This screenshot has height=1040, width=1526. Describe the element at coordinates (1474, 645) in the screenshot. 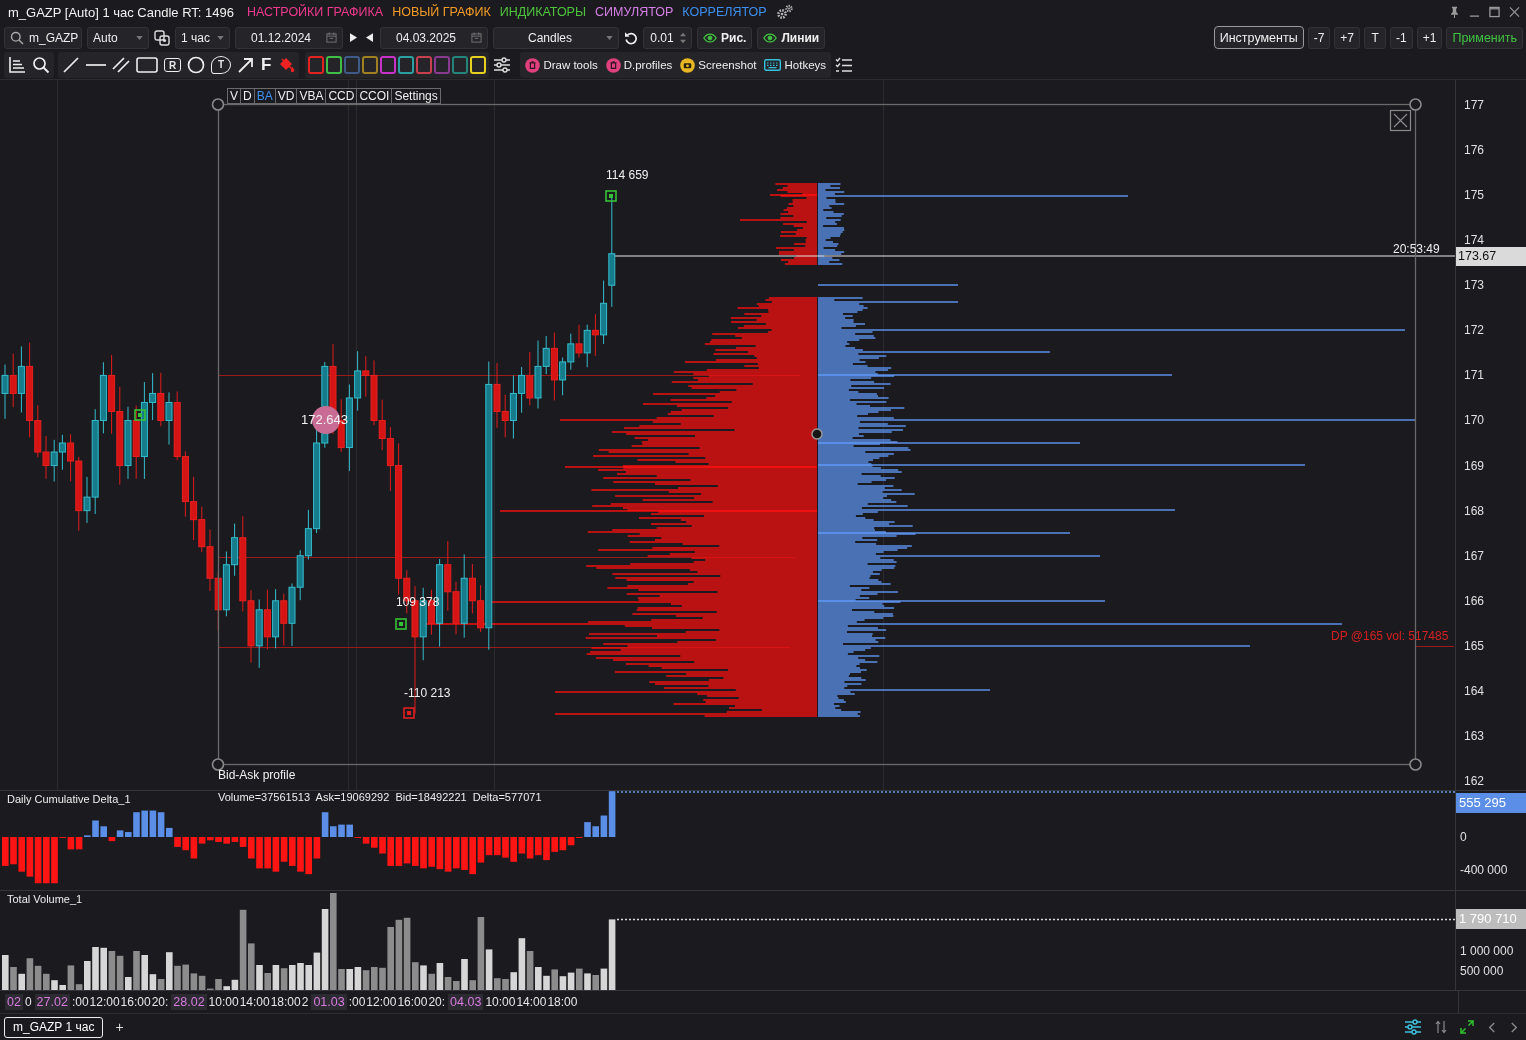

I see `price-axis-label: 165` at that location.